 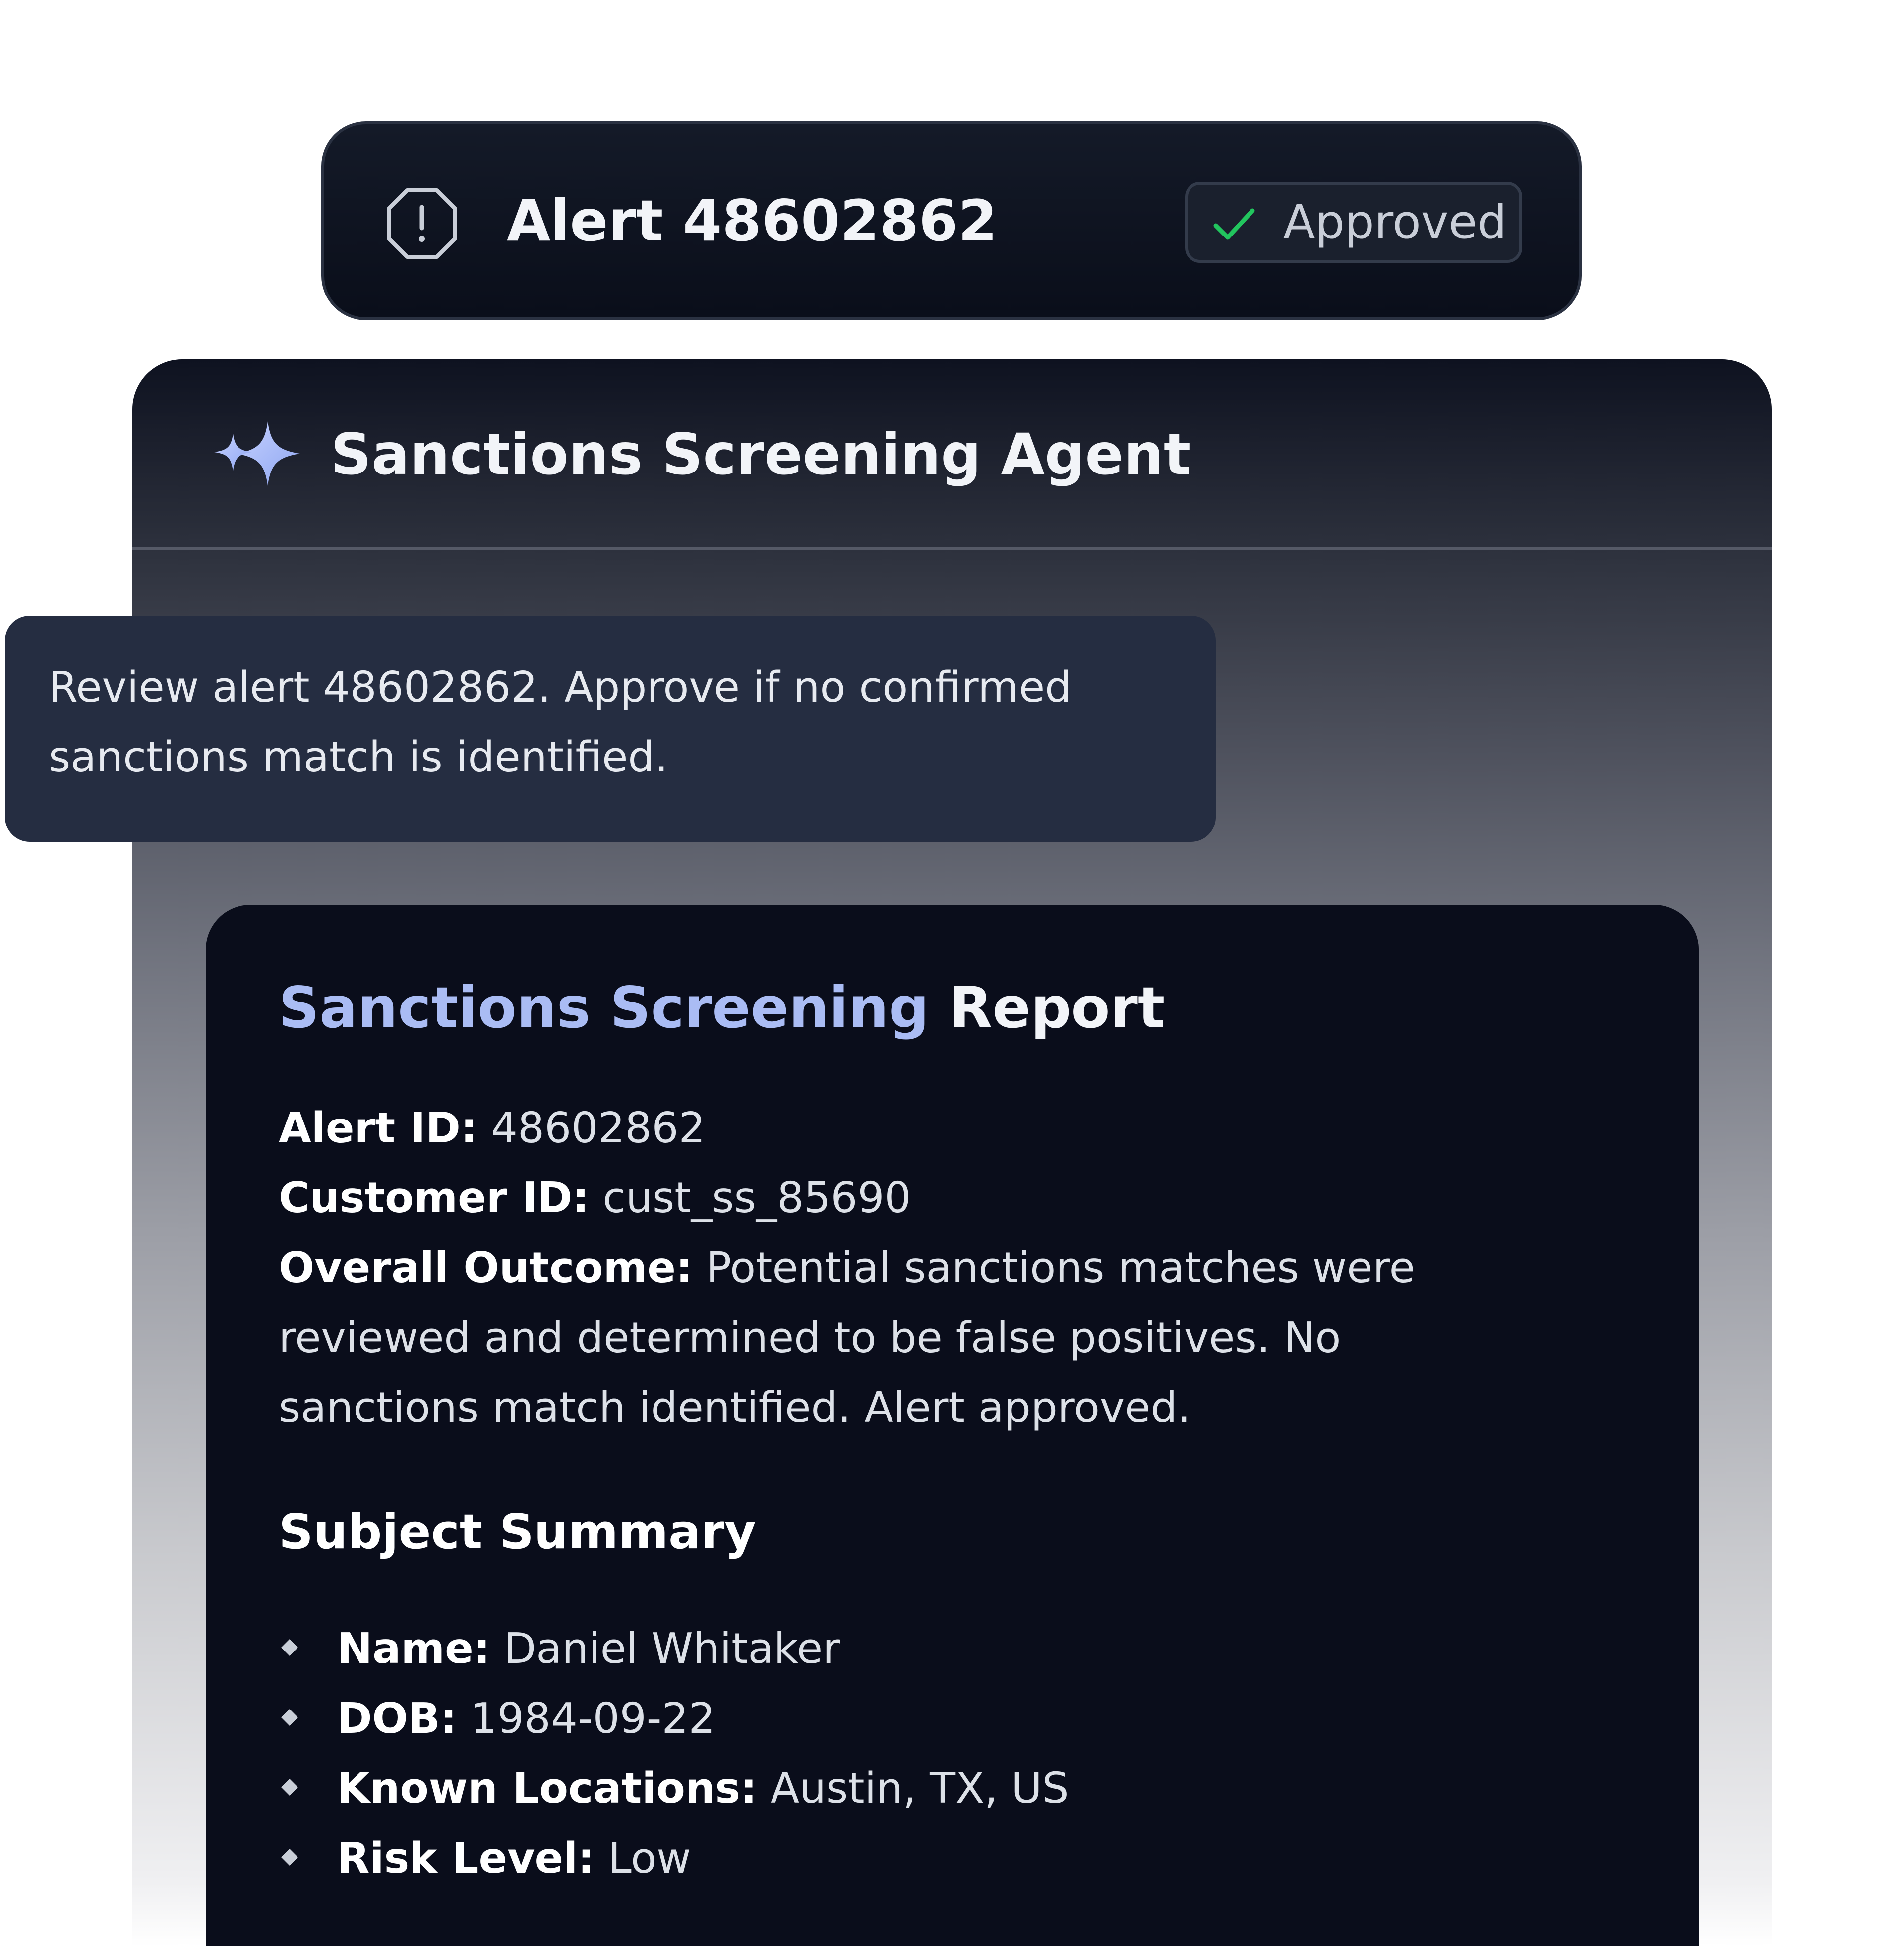 I want to click on summary-value: Daniel Whitaker, so click(x=665, y=1648).